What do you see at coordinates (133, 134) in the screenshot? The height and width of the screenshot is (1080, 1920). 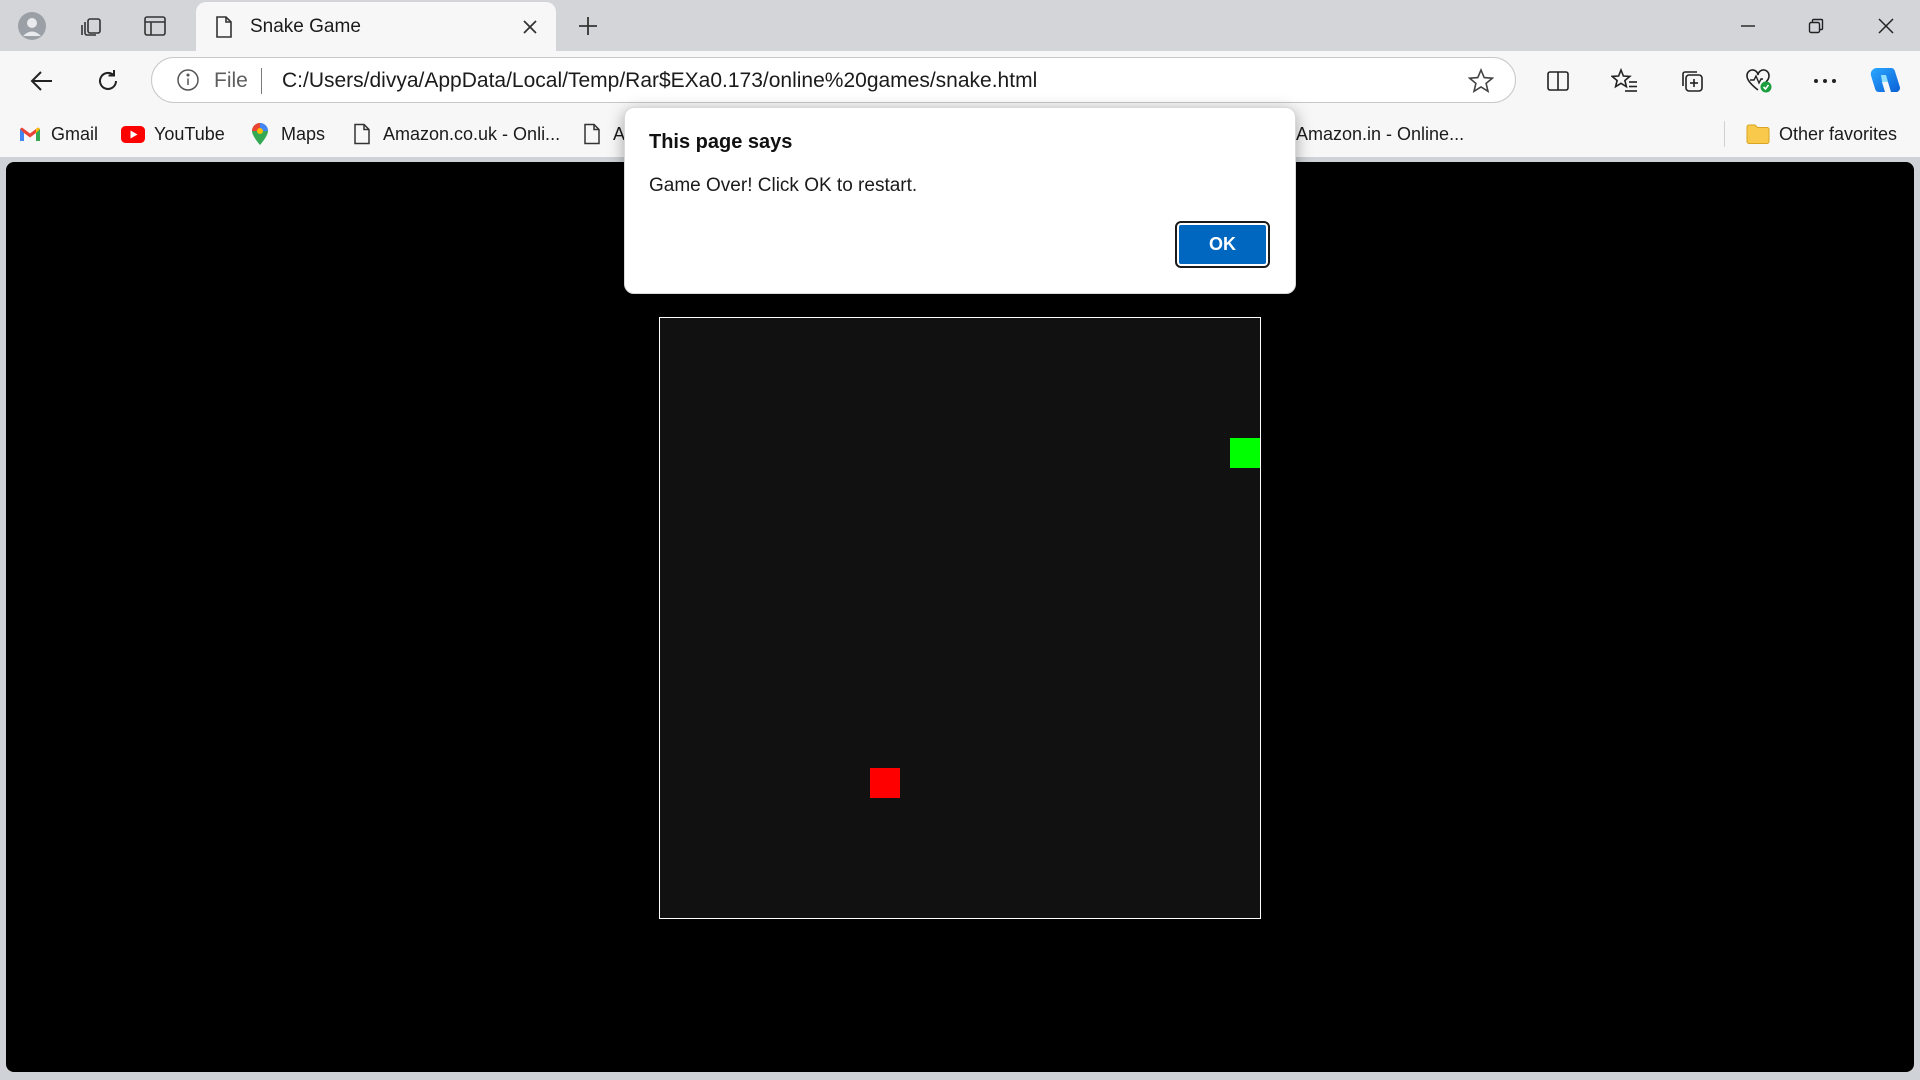 I see `youtube-icon` at bounding box center [133, 134].